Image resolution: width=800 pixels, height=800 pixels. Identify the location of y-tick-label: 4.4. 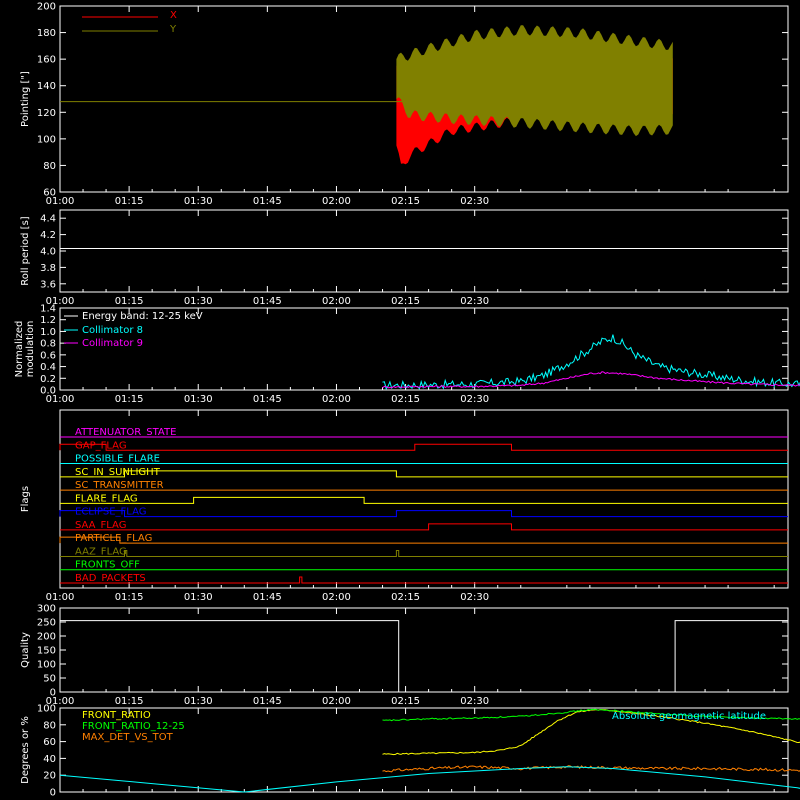
(48, 219).